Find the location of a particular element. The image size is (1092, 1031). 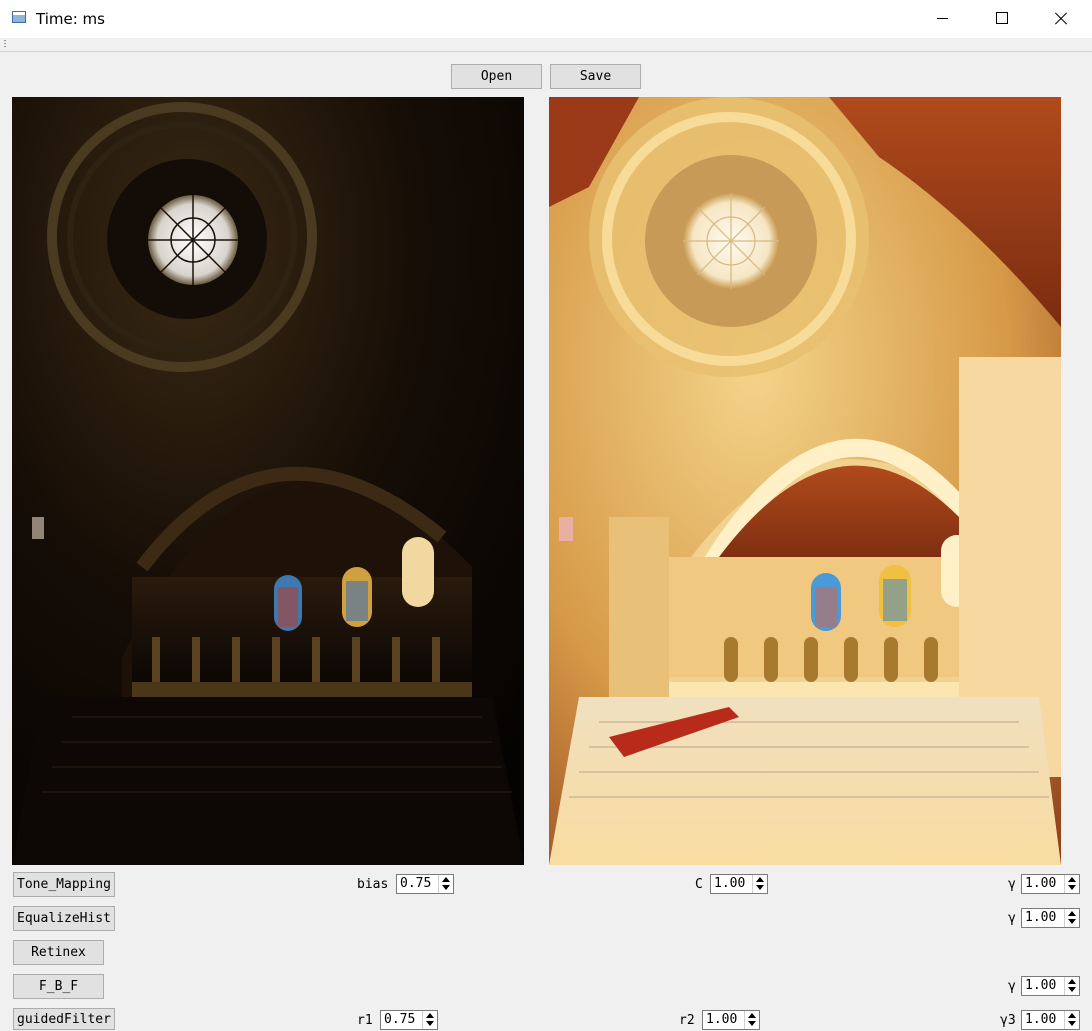

r1-value: 0.75 is located at coordinates (399, 1020).